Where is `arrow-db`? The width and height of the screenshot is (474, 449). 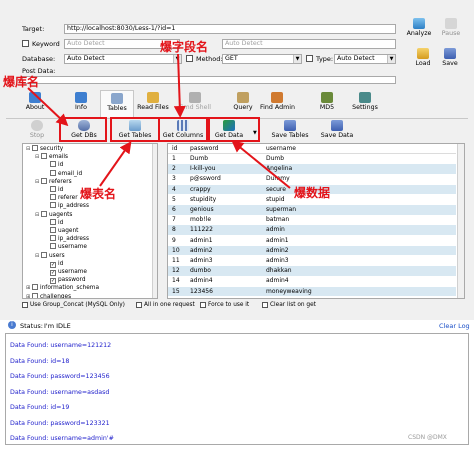
arrow-db is located at coordinates (48, 107).